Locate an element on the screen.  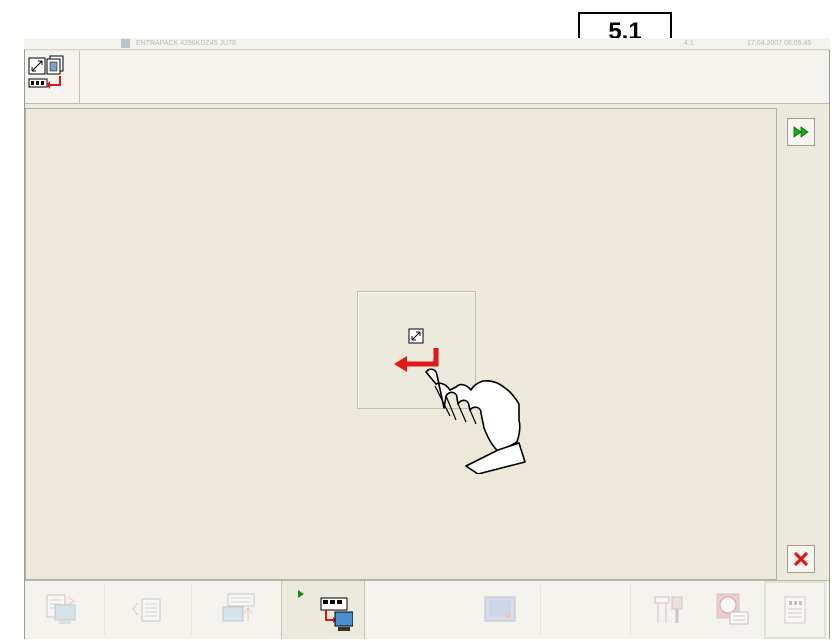
home-screen-return-icon is located at coordinates (46, 72).